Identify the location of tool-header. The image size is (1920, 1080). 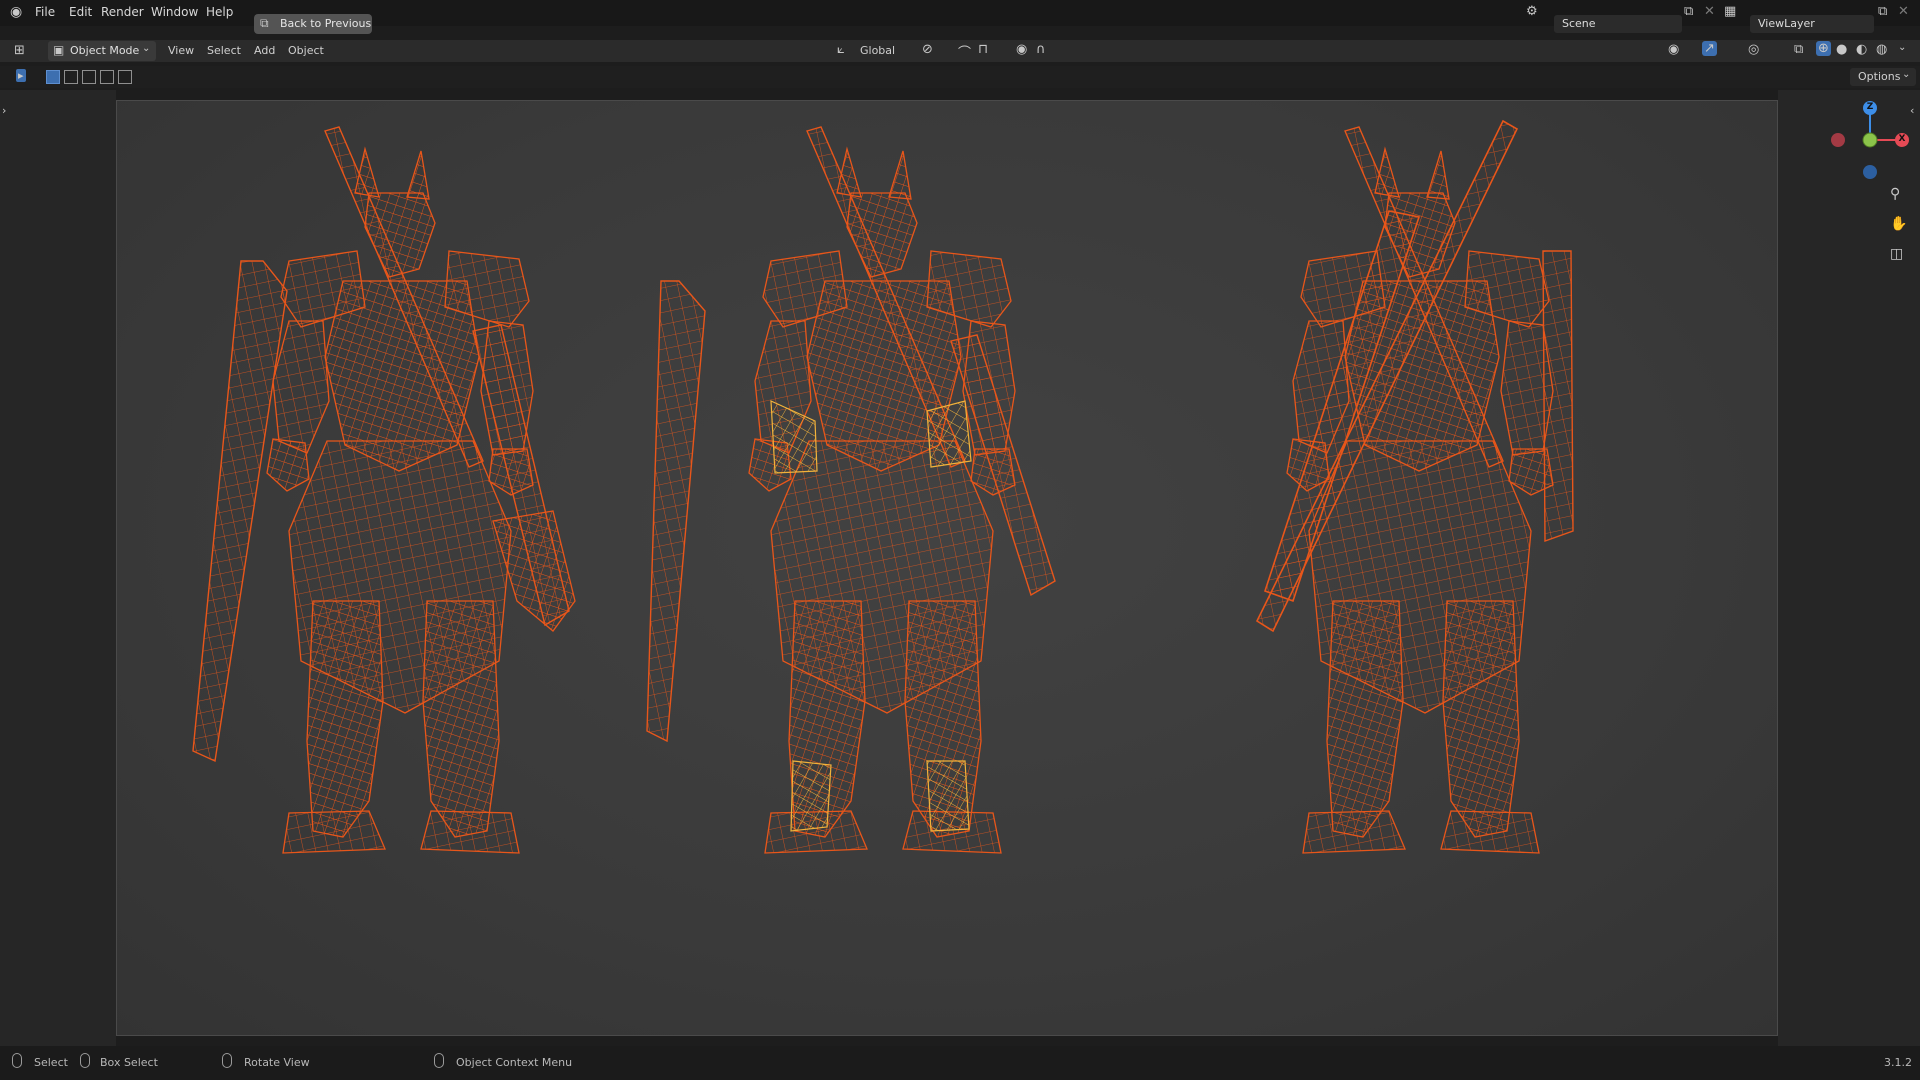
(960, 77).